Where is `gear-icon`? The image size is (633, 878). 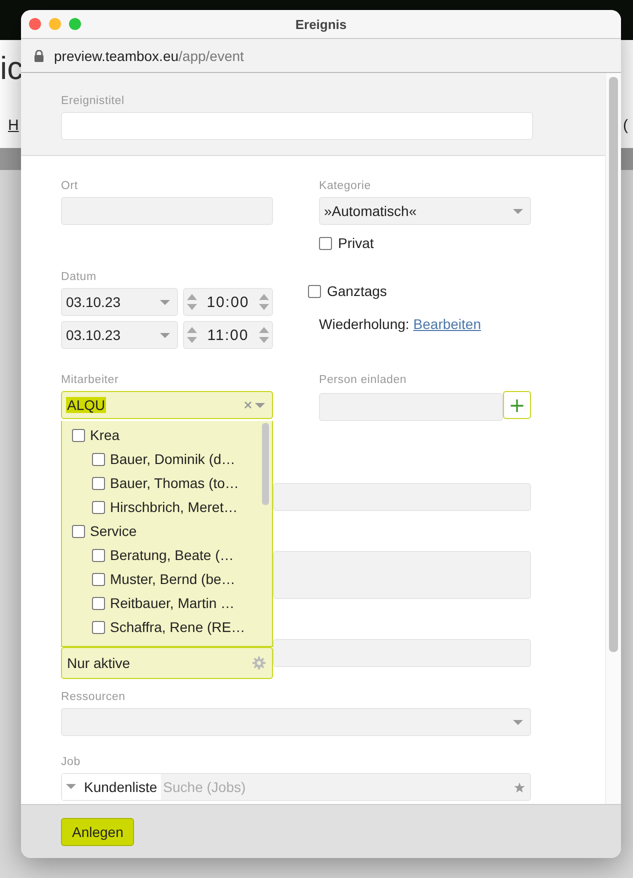 gear-icon is located at coordinates (259, 663).